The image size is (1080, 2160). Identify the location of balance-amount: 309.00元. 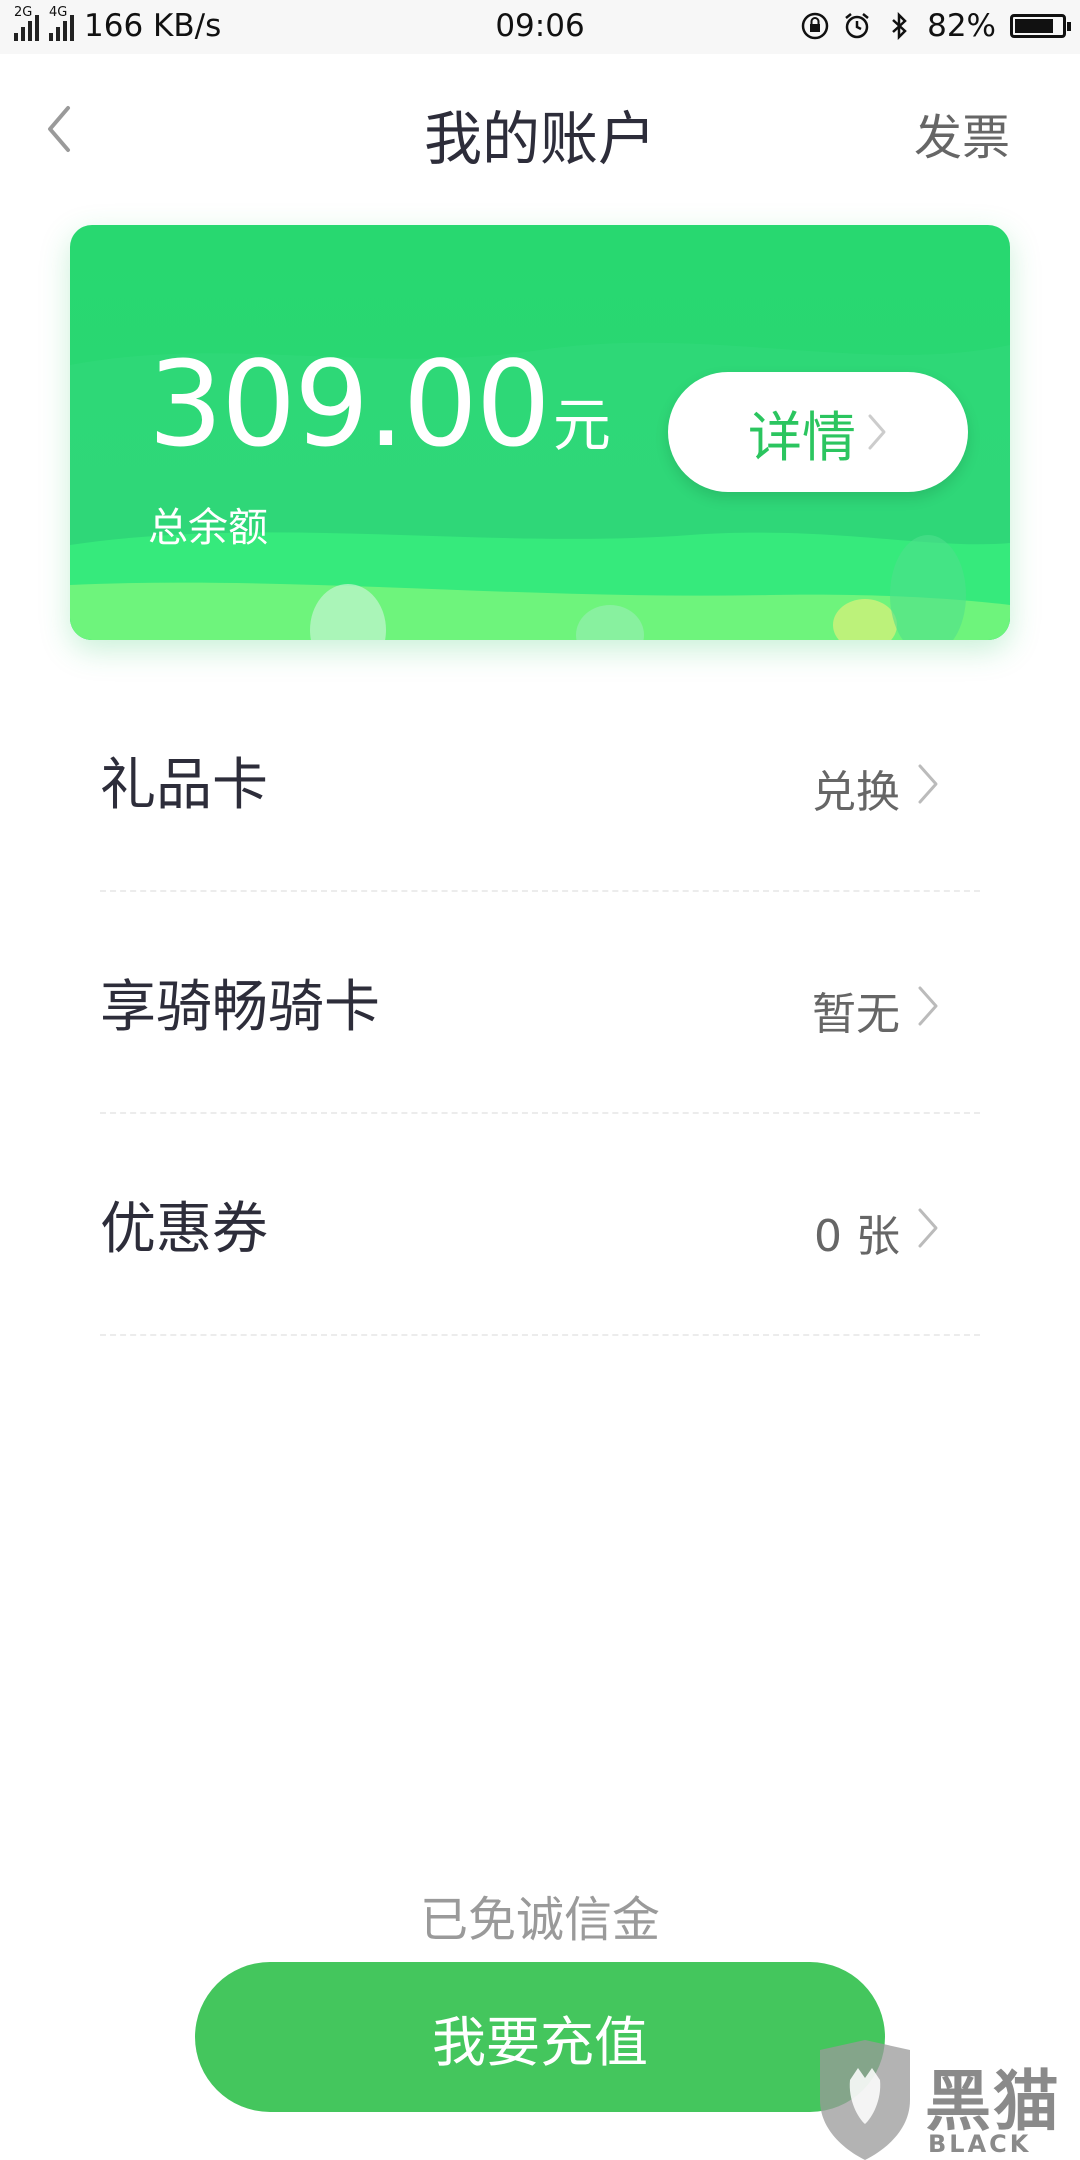
(379, 404).